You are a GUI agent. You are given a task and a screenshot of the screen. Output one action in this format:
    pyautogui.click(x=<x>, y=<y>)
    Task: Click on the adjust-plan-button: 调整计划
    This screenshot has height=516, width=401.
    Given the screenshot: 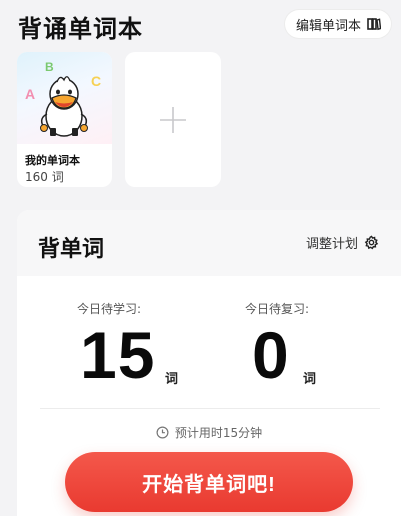 What is the action you would take?
    pyautogui.click(x=342, y=242)
    